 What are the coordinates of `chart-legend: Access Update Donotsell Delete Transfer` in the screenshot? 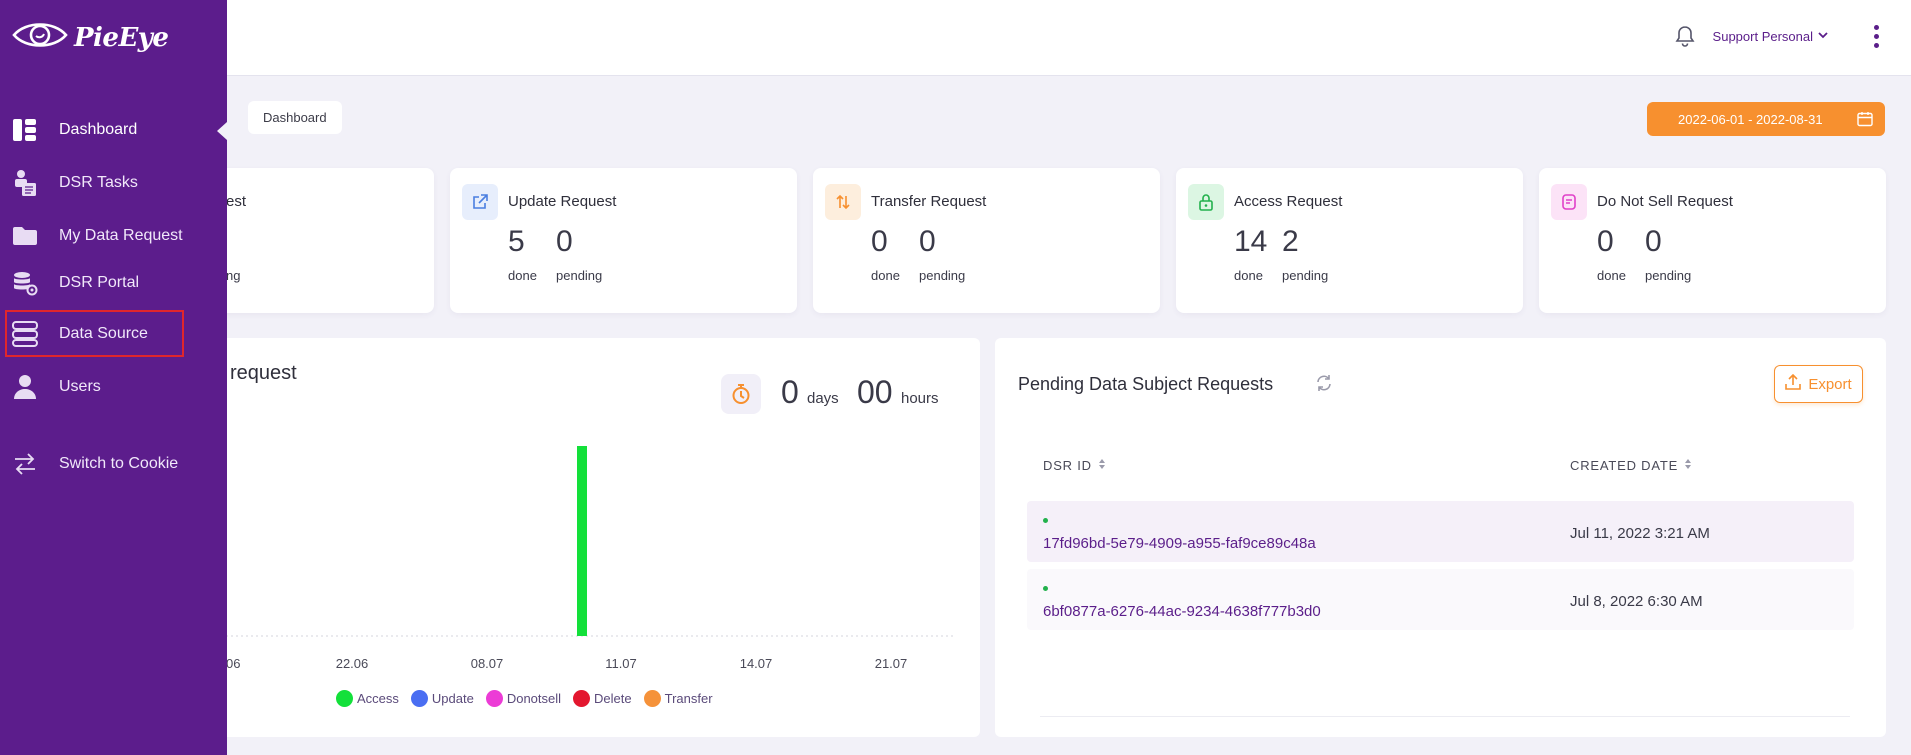 It's located at (524, 698).